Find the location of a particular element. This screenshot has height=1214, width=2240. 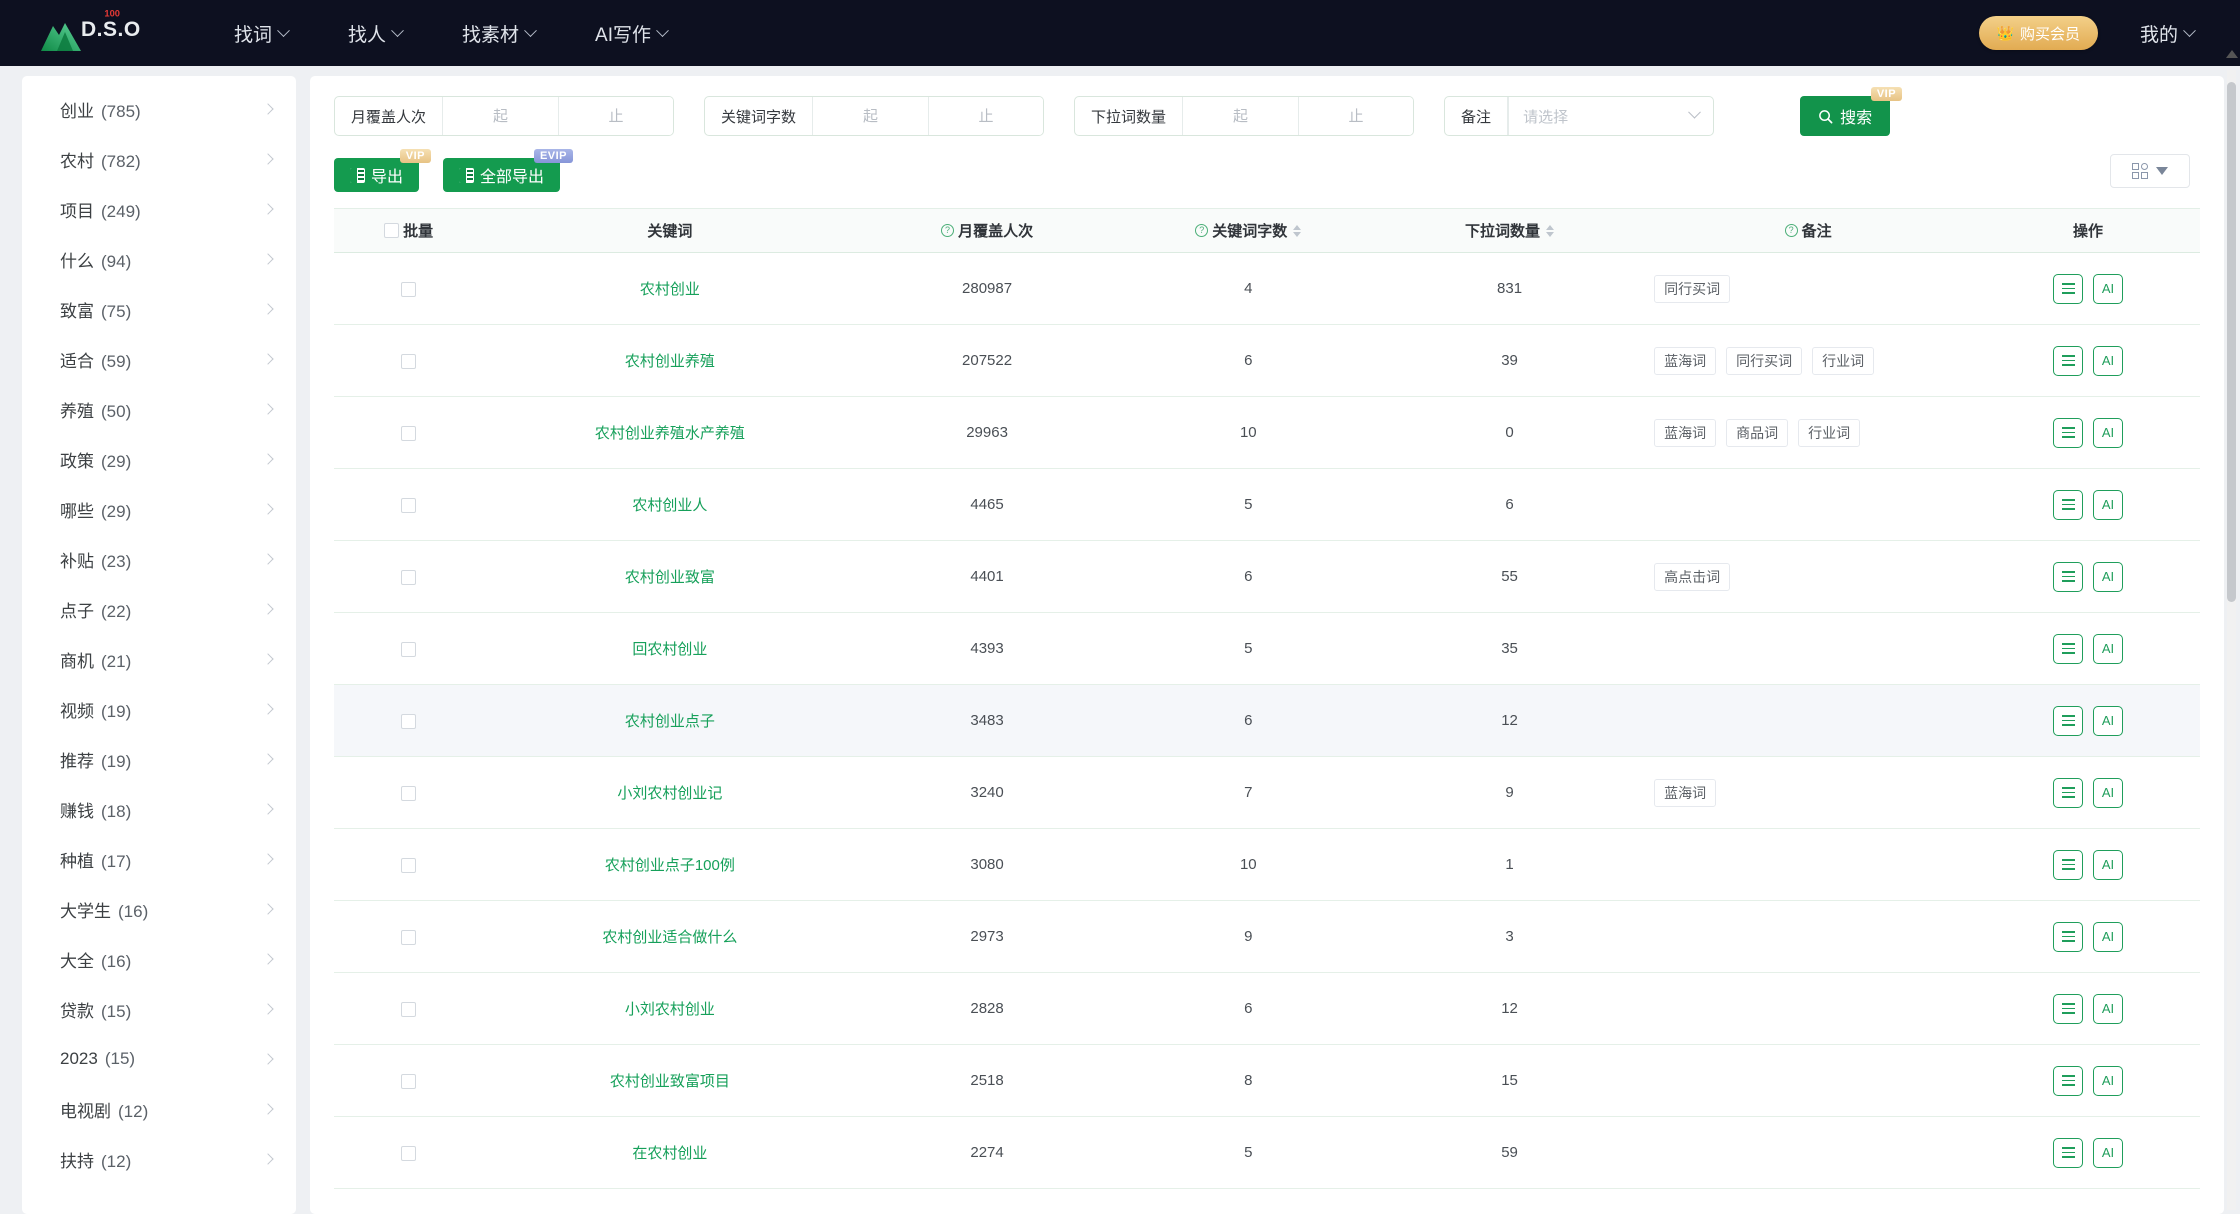

buy-membership-button: 👑 购买会员 is located at coordinates (2038, 33).